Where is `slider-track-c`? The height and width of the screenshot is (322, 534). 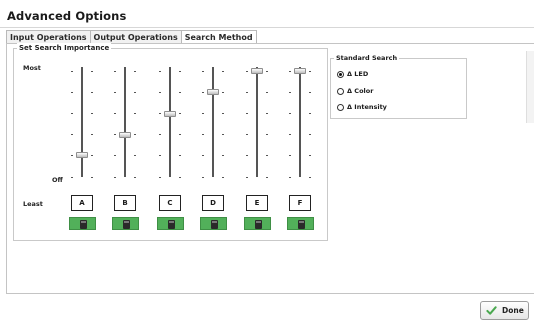 slider-track-c is located at coordinates (170, 122).